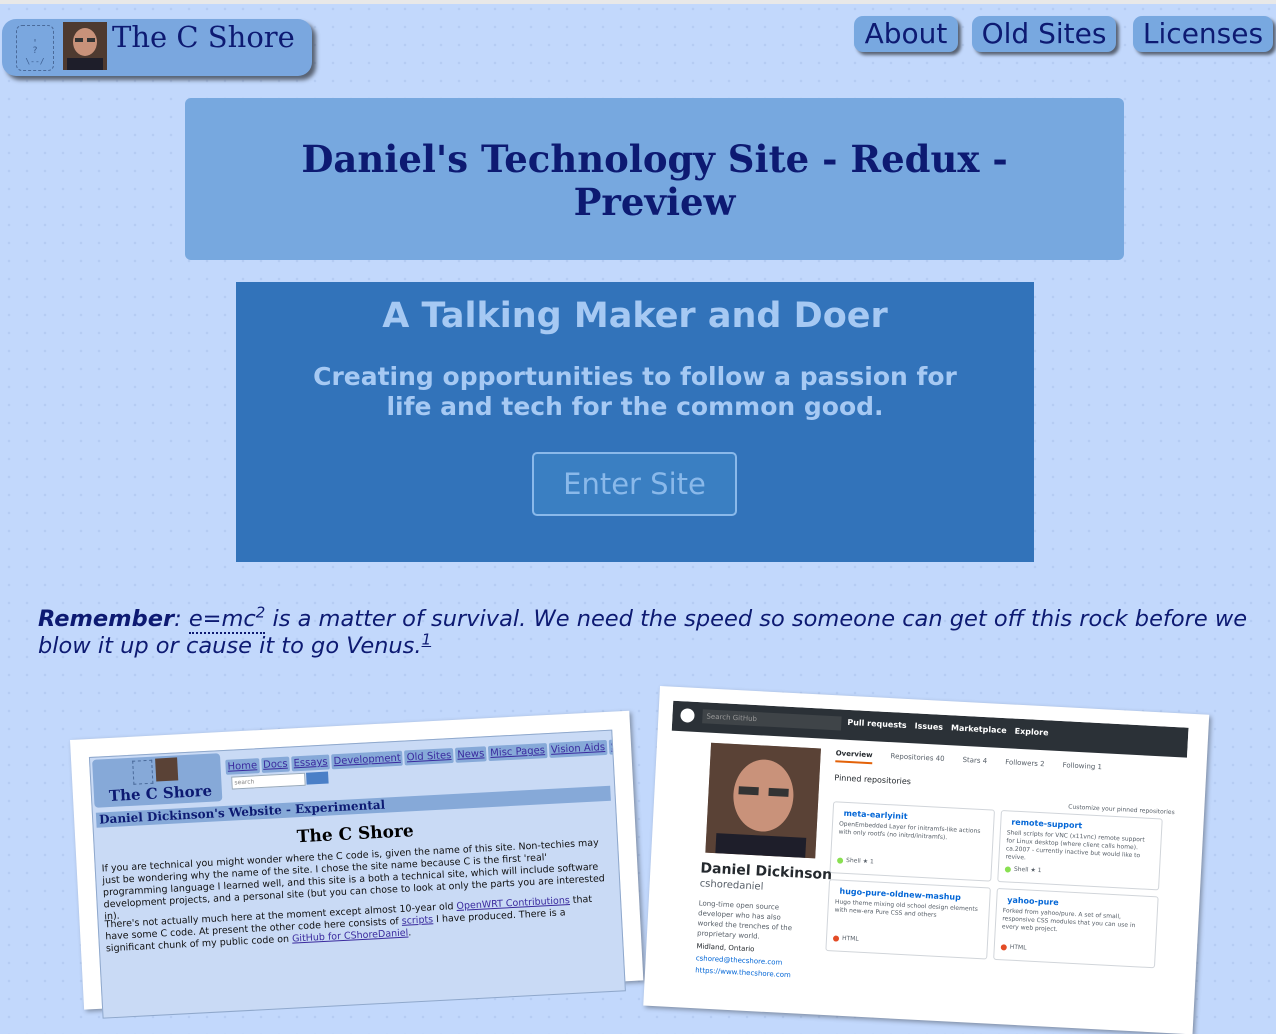 Image resolution: width=1276 pixels, height=1034 pixels. What do you see at coordinates (578, 748) in the screenshot?
I see `old-nav-item: Vision Aids` at bounding box center [578, 748].